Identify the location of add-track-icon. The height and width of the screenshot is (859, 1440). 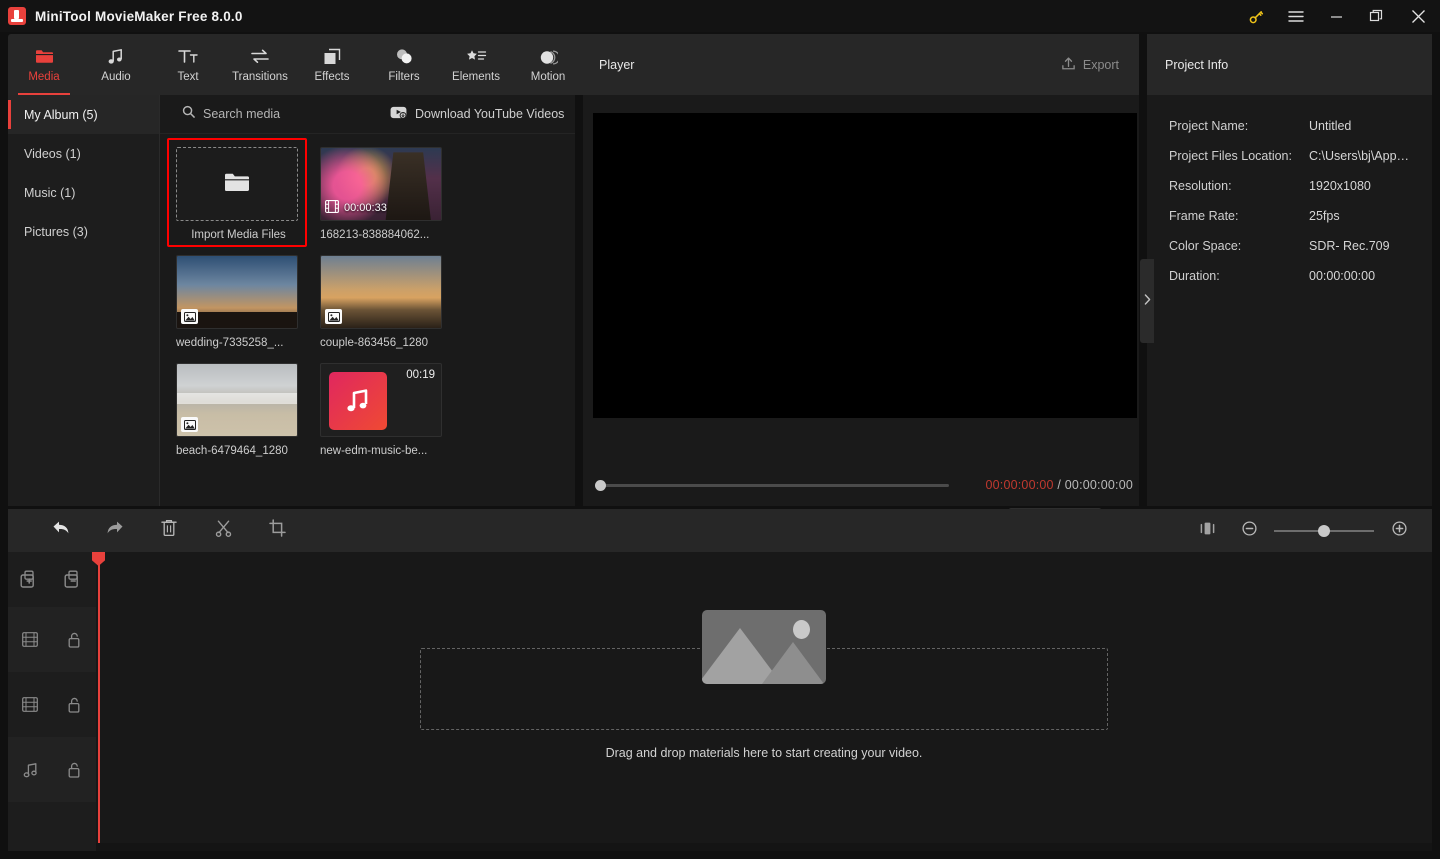
(30, 580).